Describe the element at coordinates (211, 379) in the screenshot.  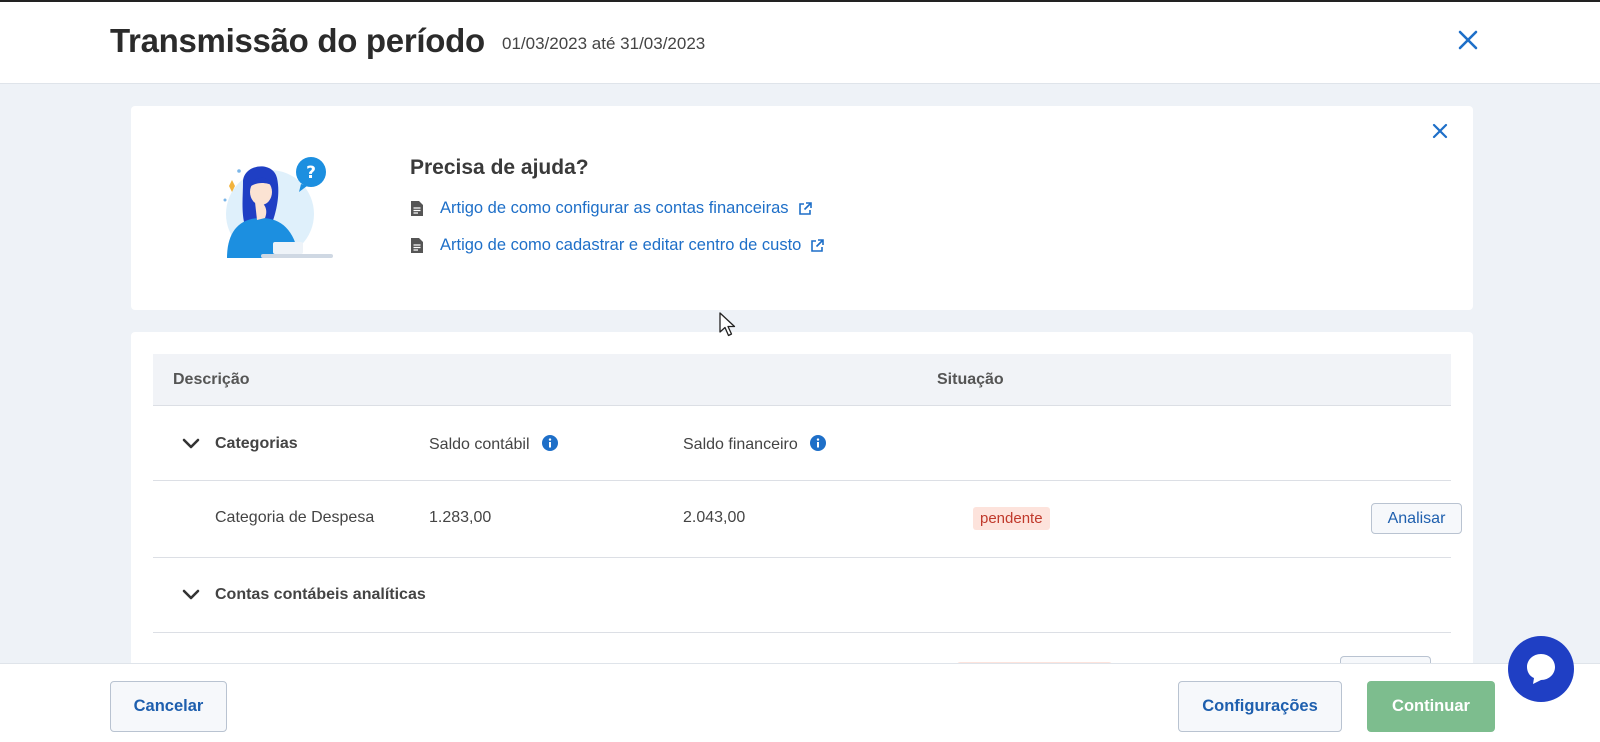
I see `column-header-descricao: Descrição` at that location.